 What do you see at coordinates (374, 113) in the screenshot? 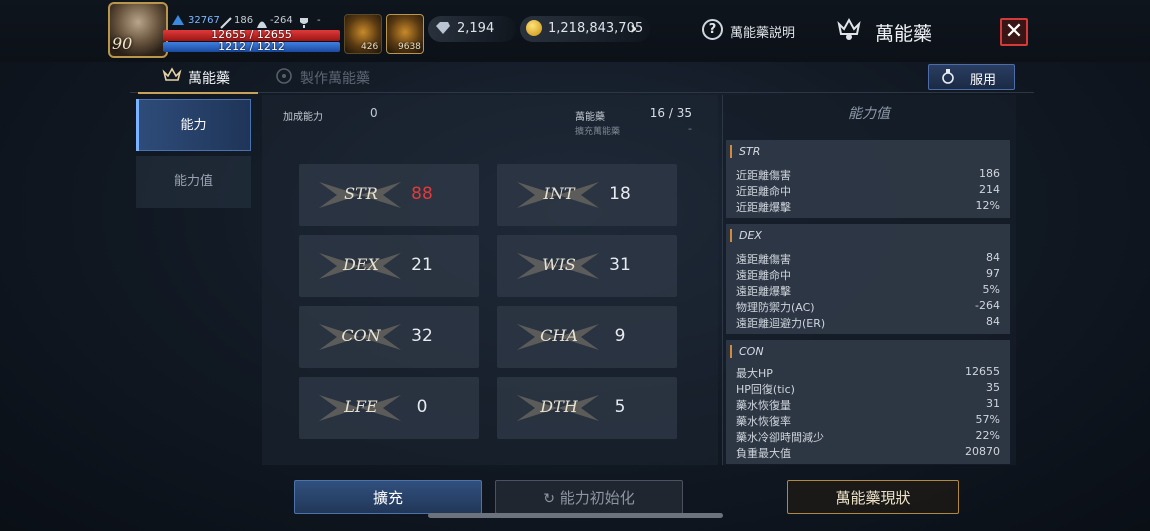
I see `bonus-value: 0` at bounding box center [374, 113].